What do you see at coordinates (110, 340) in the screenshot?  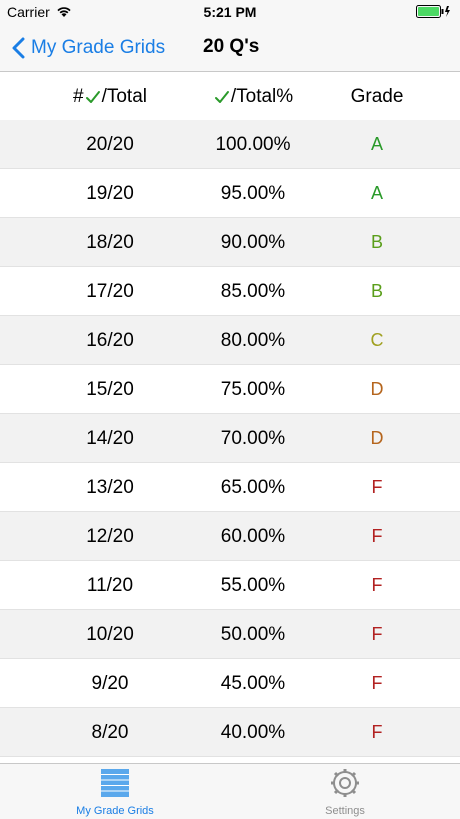 I see `score-cell: 16/20` at bounding box center [110, 340].